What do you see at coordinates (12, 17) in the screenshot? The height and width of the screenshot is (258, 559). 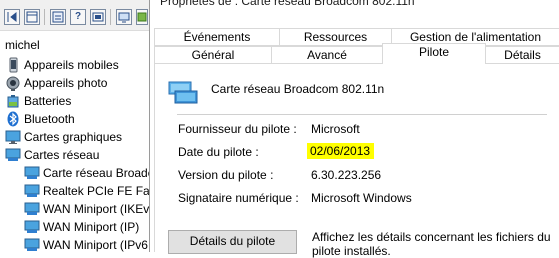 I see `back-icon` at bounding box center [12, 17].